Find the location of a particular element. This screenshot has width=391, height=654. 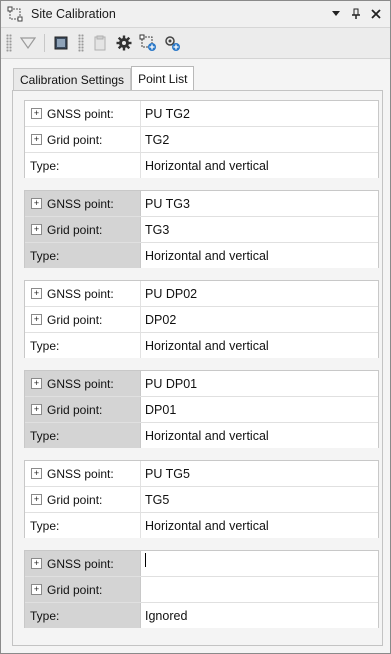

toolbar is located at coordinates (195, 43).